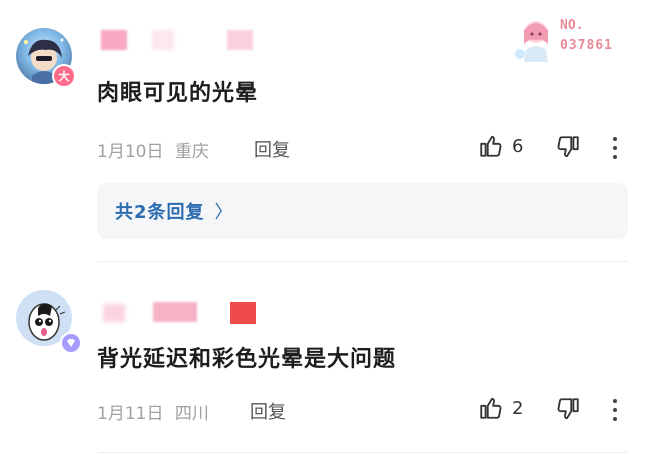 The width and height of the screenshot is (650, 455). What do you see at coordinates (531, 41) in the screenshot?
I see `anime-character-icon` at bounding box center [531, 41].